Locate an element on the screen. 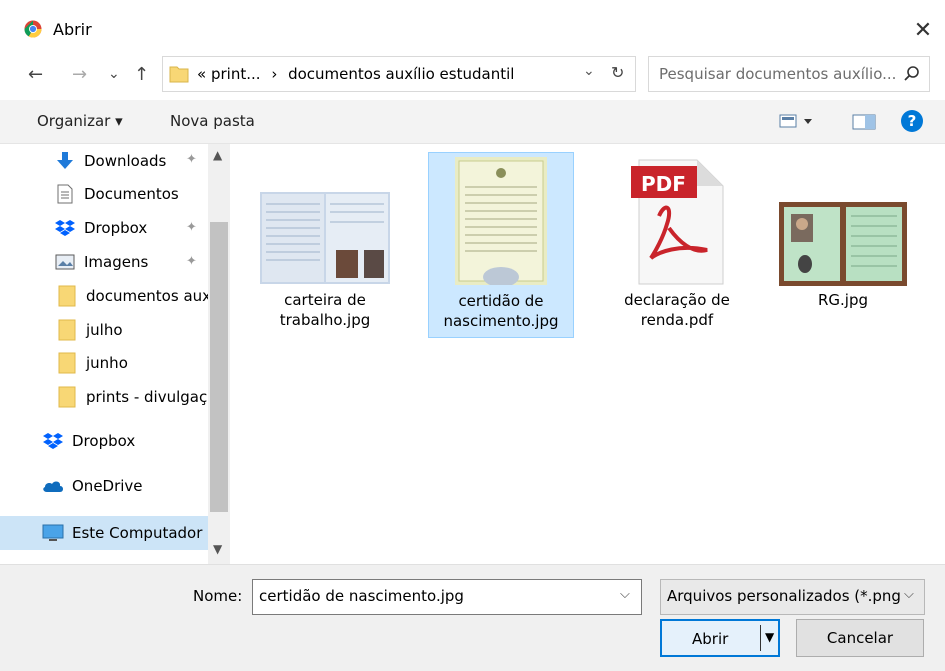 This screenshot has width=945, height=671. file-rg: RG.jpg is located at coordinates (843, 245).